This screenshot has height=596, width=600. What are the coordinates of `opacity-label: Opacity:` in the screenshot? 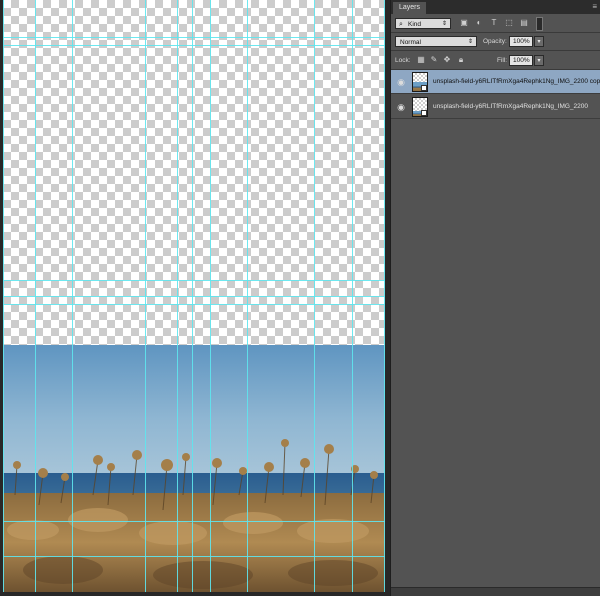 It's located at (495, 41).